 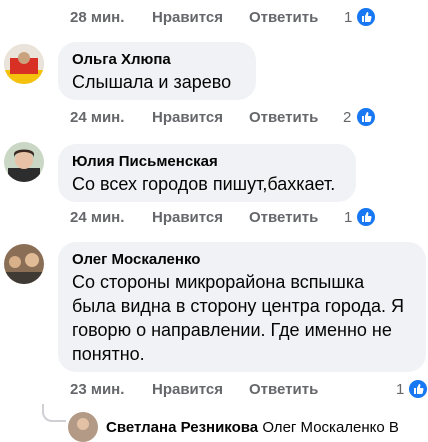 What do you see at coordinates (152, 82) in the screenshot?
I see `comment-text: Слышала и зарево` at bounding box center [152, 82].